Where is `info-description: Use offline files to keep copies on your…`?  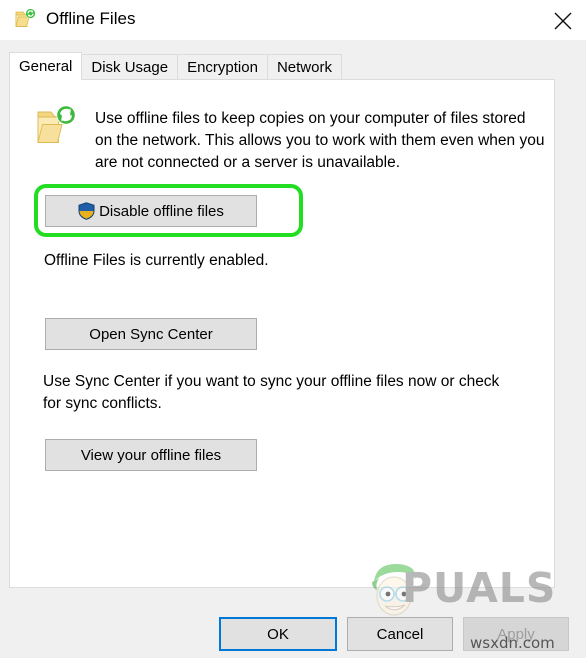
info-description: Use offline files to keep copies on your… is located at coordinates (320, 140).